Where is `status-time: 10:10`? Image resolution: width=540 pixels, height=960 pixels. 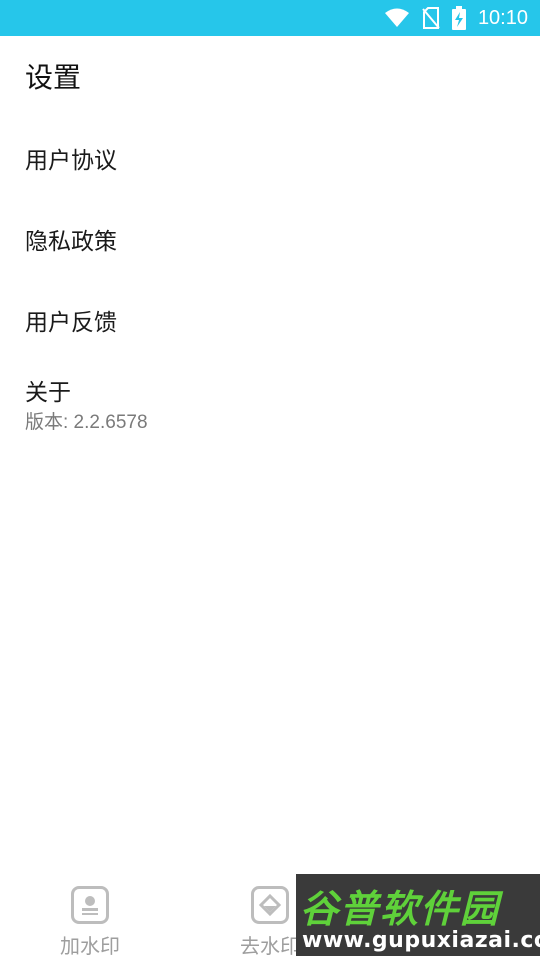
status-time: 10:10 is located at coordinates (502, 17).